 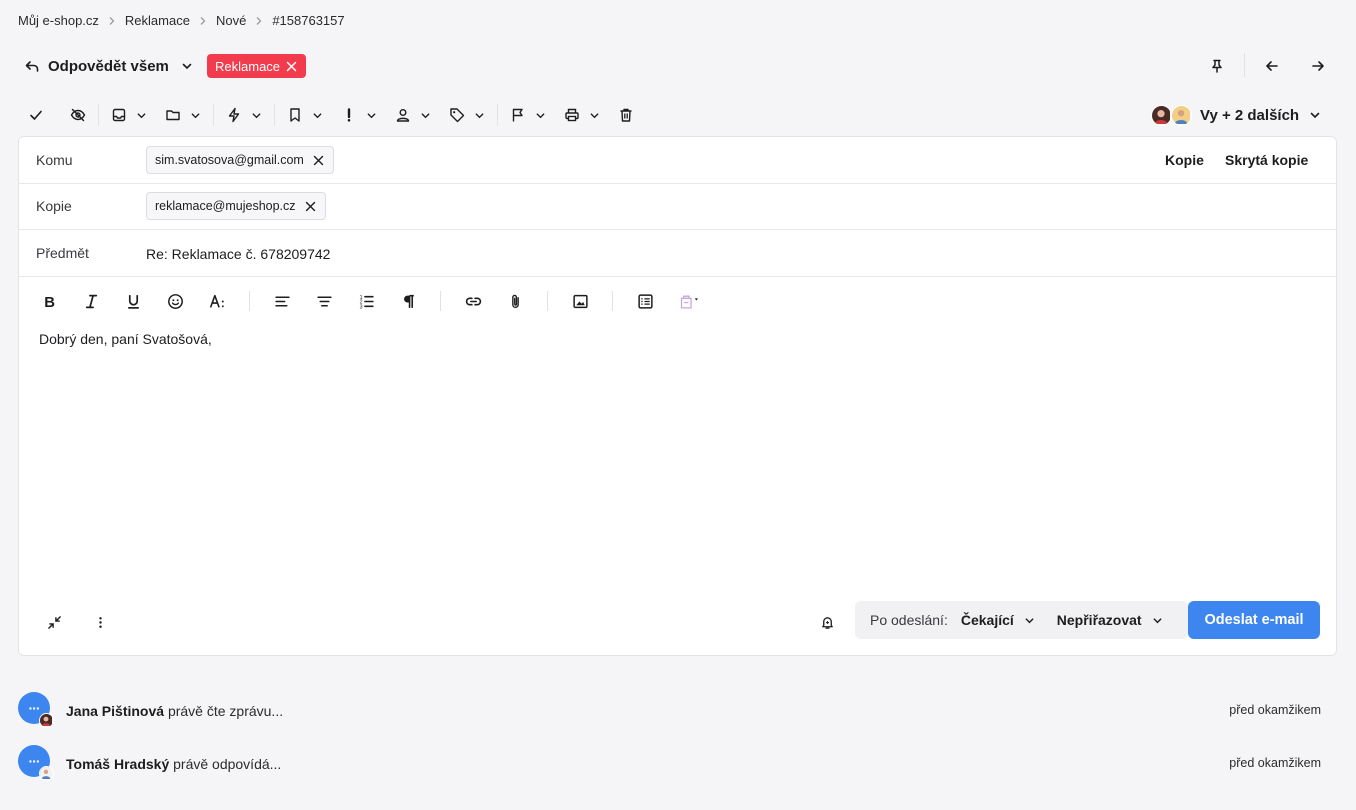 What do you see at coordinates (236, 206) in the screenshot?
I see `cc-recipient-chip: reklamace@mujeshop.cz` at bounding box center [236, 206].